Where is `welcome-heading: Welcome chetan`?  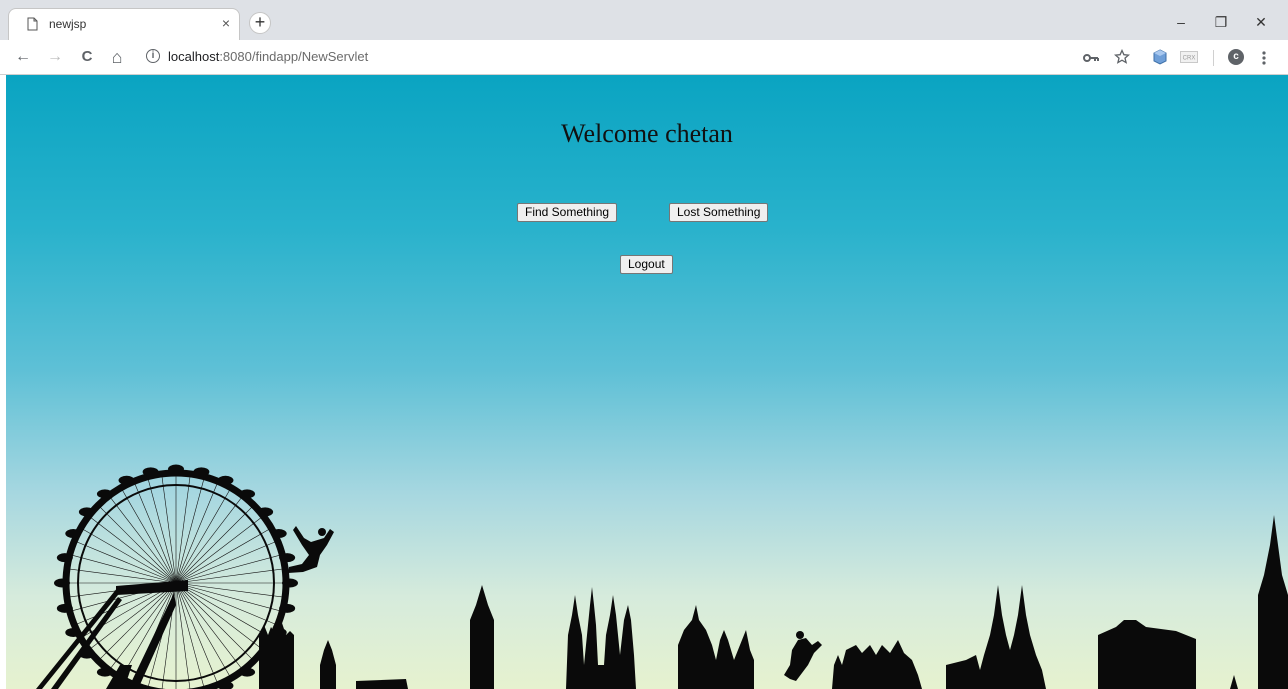 welcome-heading: Welcome chetan is located at coordinates (647, 133).